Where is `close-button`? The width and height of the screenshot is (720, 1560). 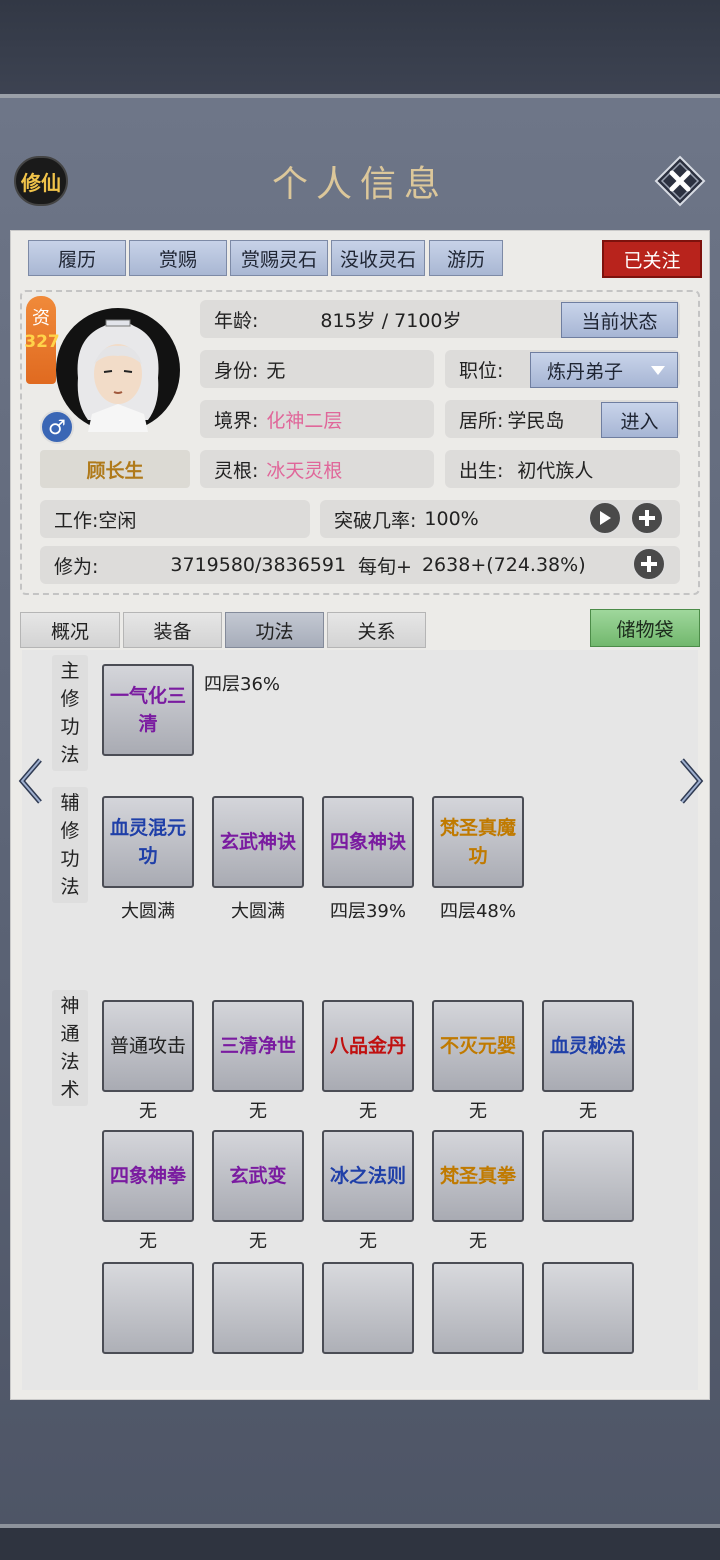 close-button is located at coordinates (680, 181).